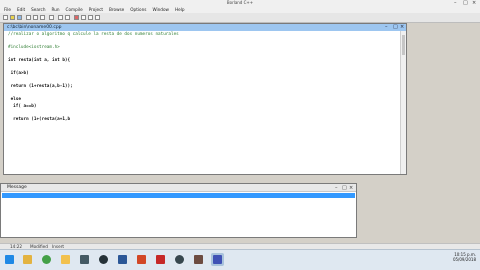  Describe the element at coordinates (19, 17) in the screenshot. I see `save-icon` at that location.